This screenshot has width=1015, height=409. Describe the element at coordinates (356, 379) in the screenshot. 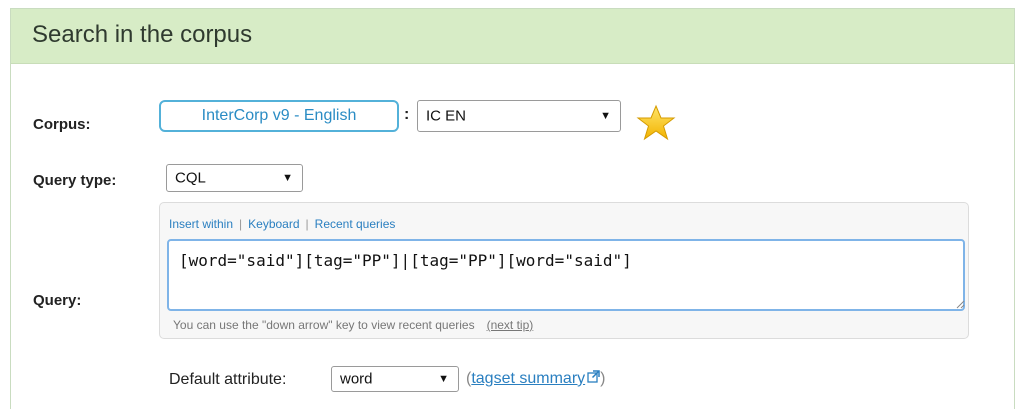

I see `default-attribute-value: word` at that location.